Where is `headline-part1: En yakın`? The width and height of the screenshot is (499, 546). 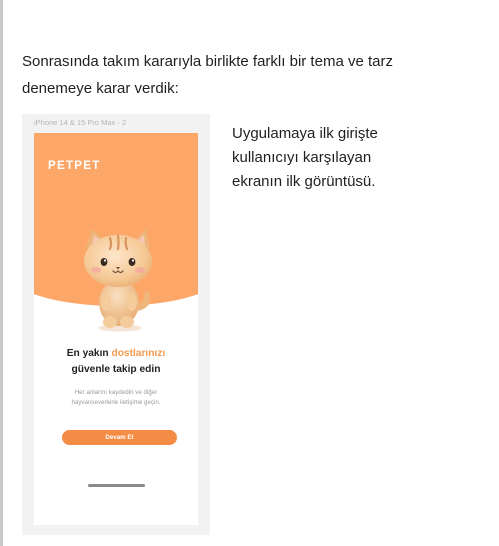
headline-part1: En yakın is located at coordinates (89, 353).